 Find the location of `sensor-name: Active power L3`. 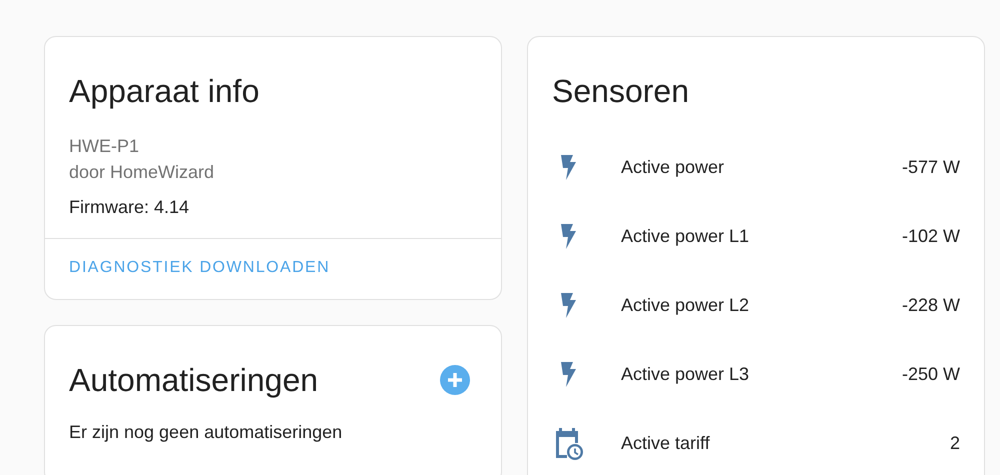

sensor-name: Active power L3 is located at coordinates (761, 374).